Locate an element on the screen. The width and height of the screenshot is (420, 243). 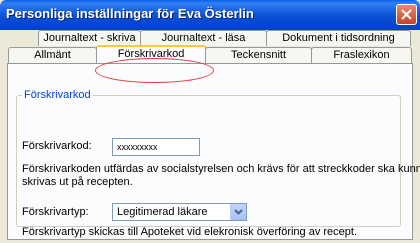
tab-fraslexikon: Fraslexikon is located at coordinates (361, 55).